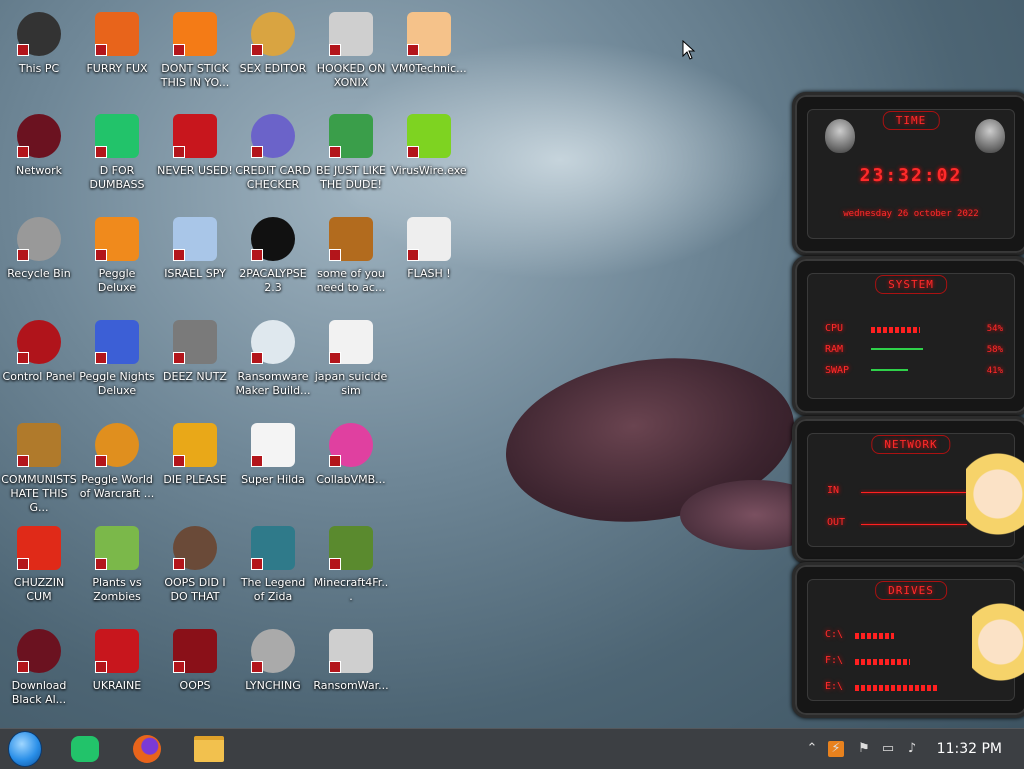 This screenshot has width=1024, height=769. Describe the element at coordinates (117, 58) in the screenshot. I see `desktop-icon: FURRY FUX` at that location.